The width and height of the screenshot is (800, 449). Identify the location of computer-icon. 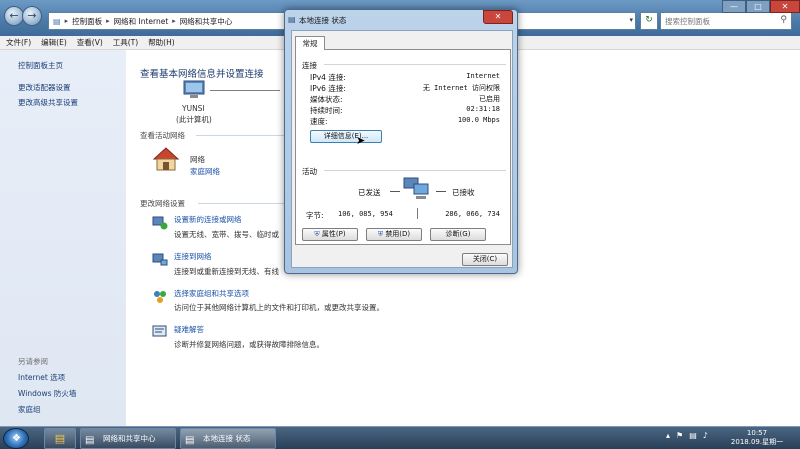
(194, 89).